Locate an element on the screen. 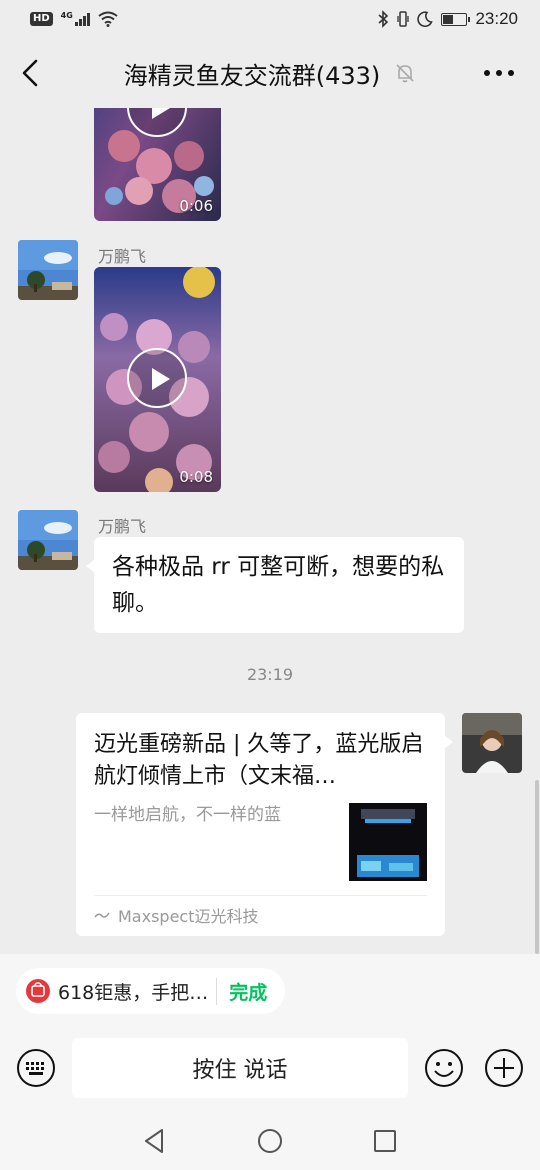  status-right: 23:20 is located at coordinates (447, 19).